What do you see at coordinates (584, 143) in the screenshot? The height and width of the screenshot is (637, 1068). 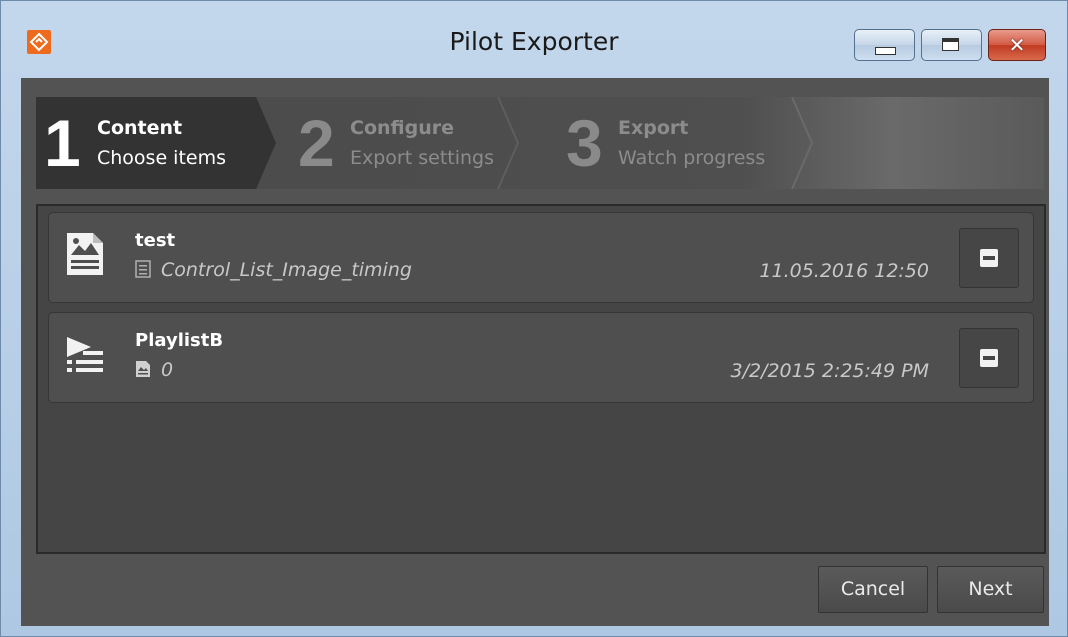 I see `step-number: 3` at bounding box center [584, 143].